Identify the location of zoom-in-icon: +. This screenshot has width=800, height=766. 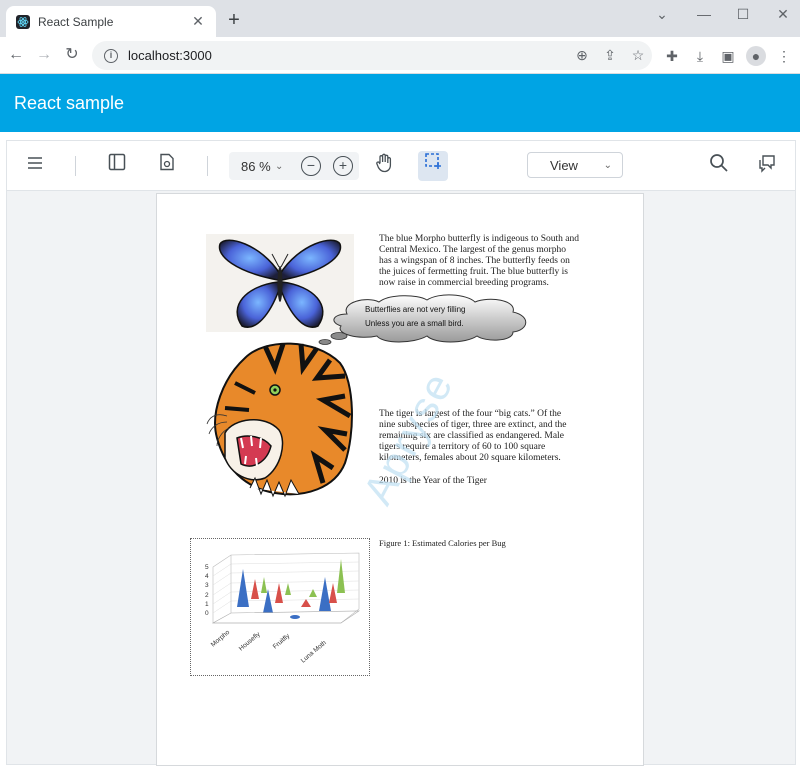
(343, 166).